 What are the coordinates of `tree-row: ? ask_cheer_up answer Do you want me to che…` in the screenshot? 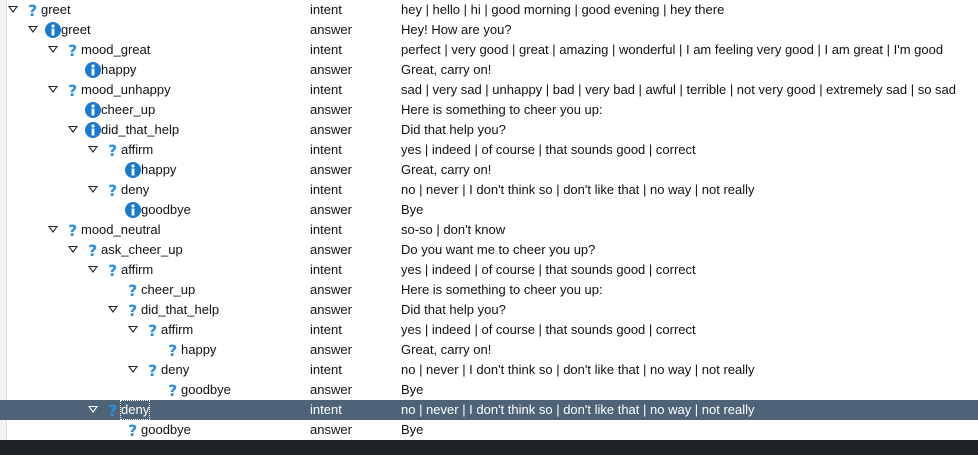 It's located at (489, 250).